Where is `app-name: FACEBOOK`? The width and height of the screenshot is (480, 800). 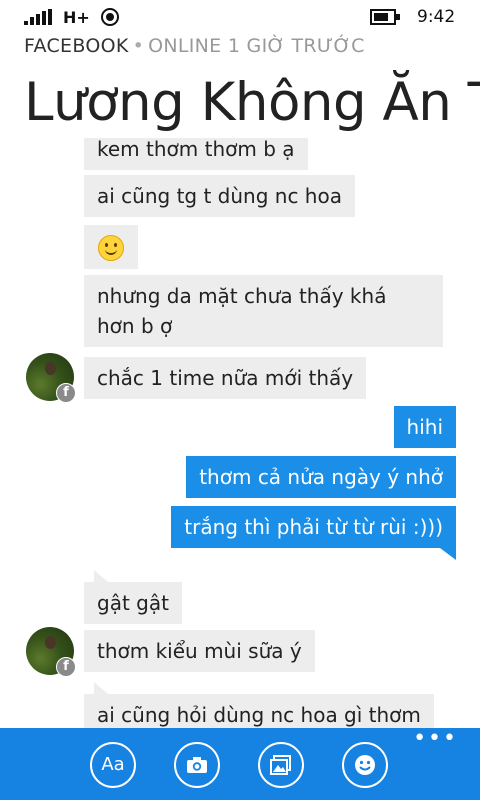
app-name: FACEBOOK is located at coordinates (76, 46).